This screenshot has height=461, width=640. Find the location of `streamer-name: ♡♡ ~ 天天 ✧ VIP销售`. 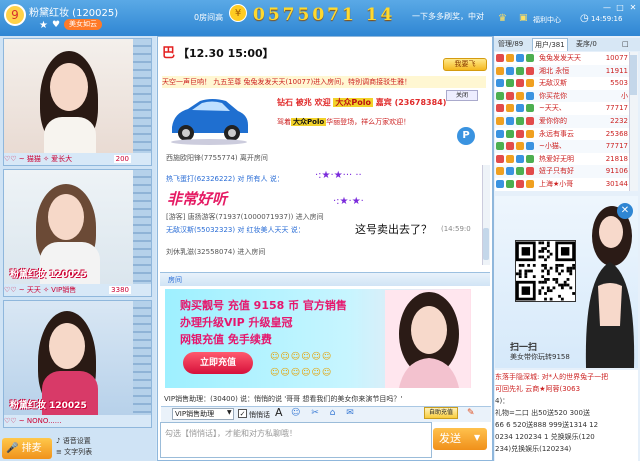

streamer-name: ♡♡ ~ 天天 ✧ VIP销售 is located at coordinates (40, 290).